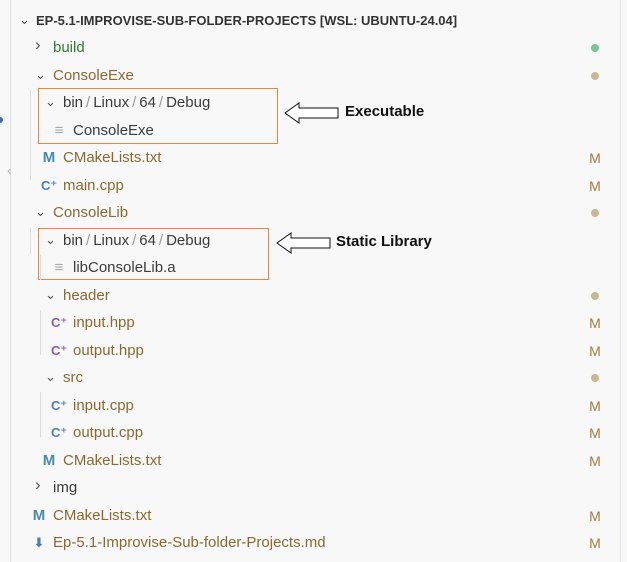  Describe the element at coordinates (108, 350) in the screenshot. I see `item-label: output.hpp` at that location.